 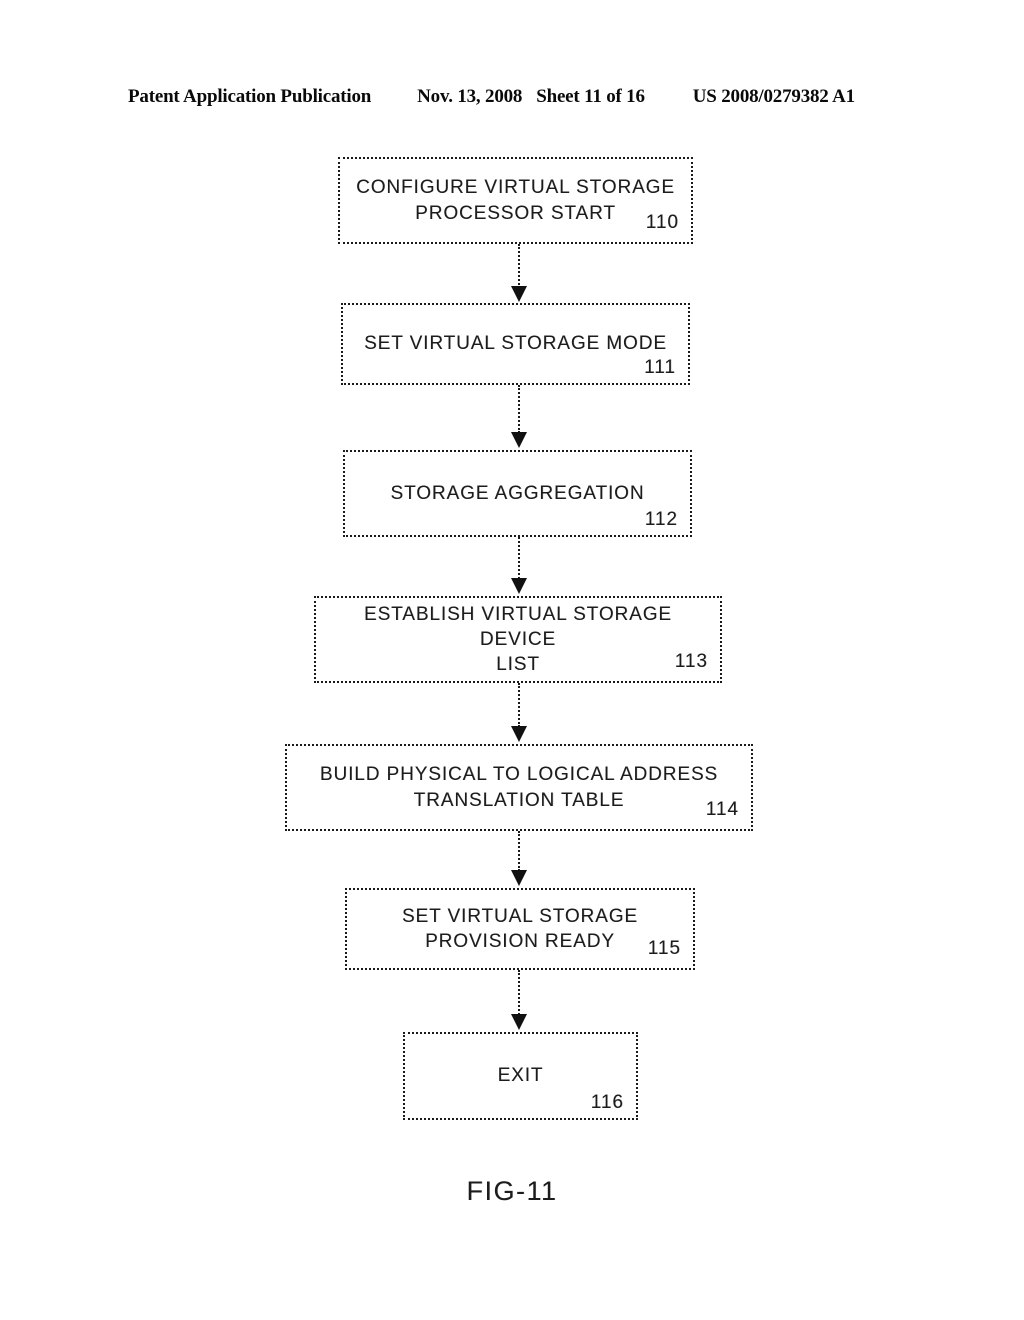 I want to click on flow-node-113-ref: 113, so click(x=691, y=661).